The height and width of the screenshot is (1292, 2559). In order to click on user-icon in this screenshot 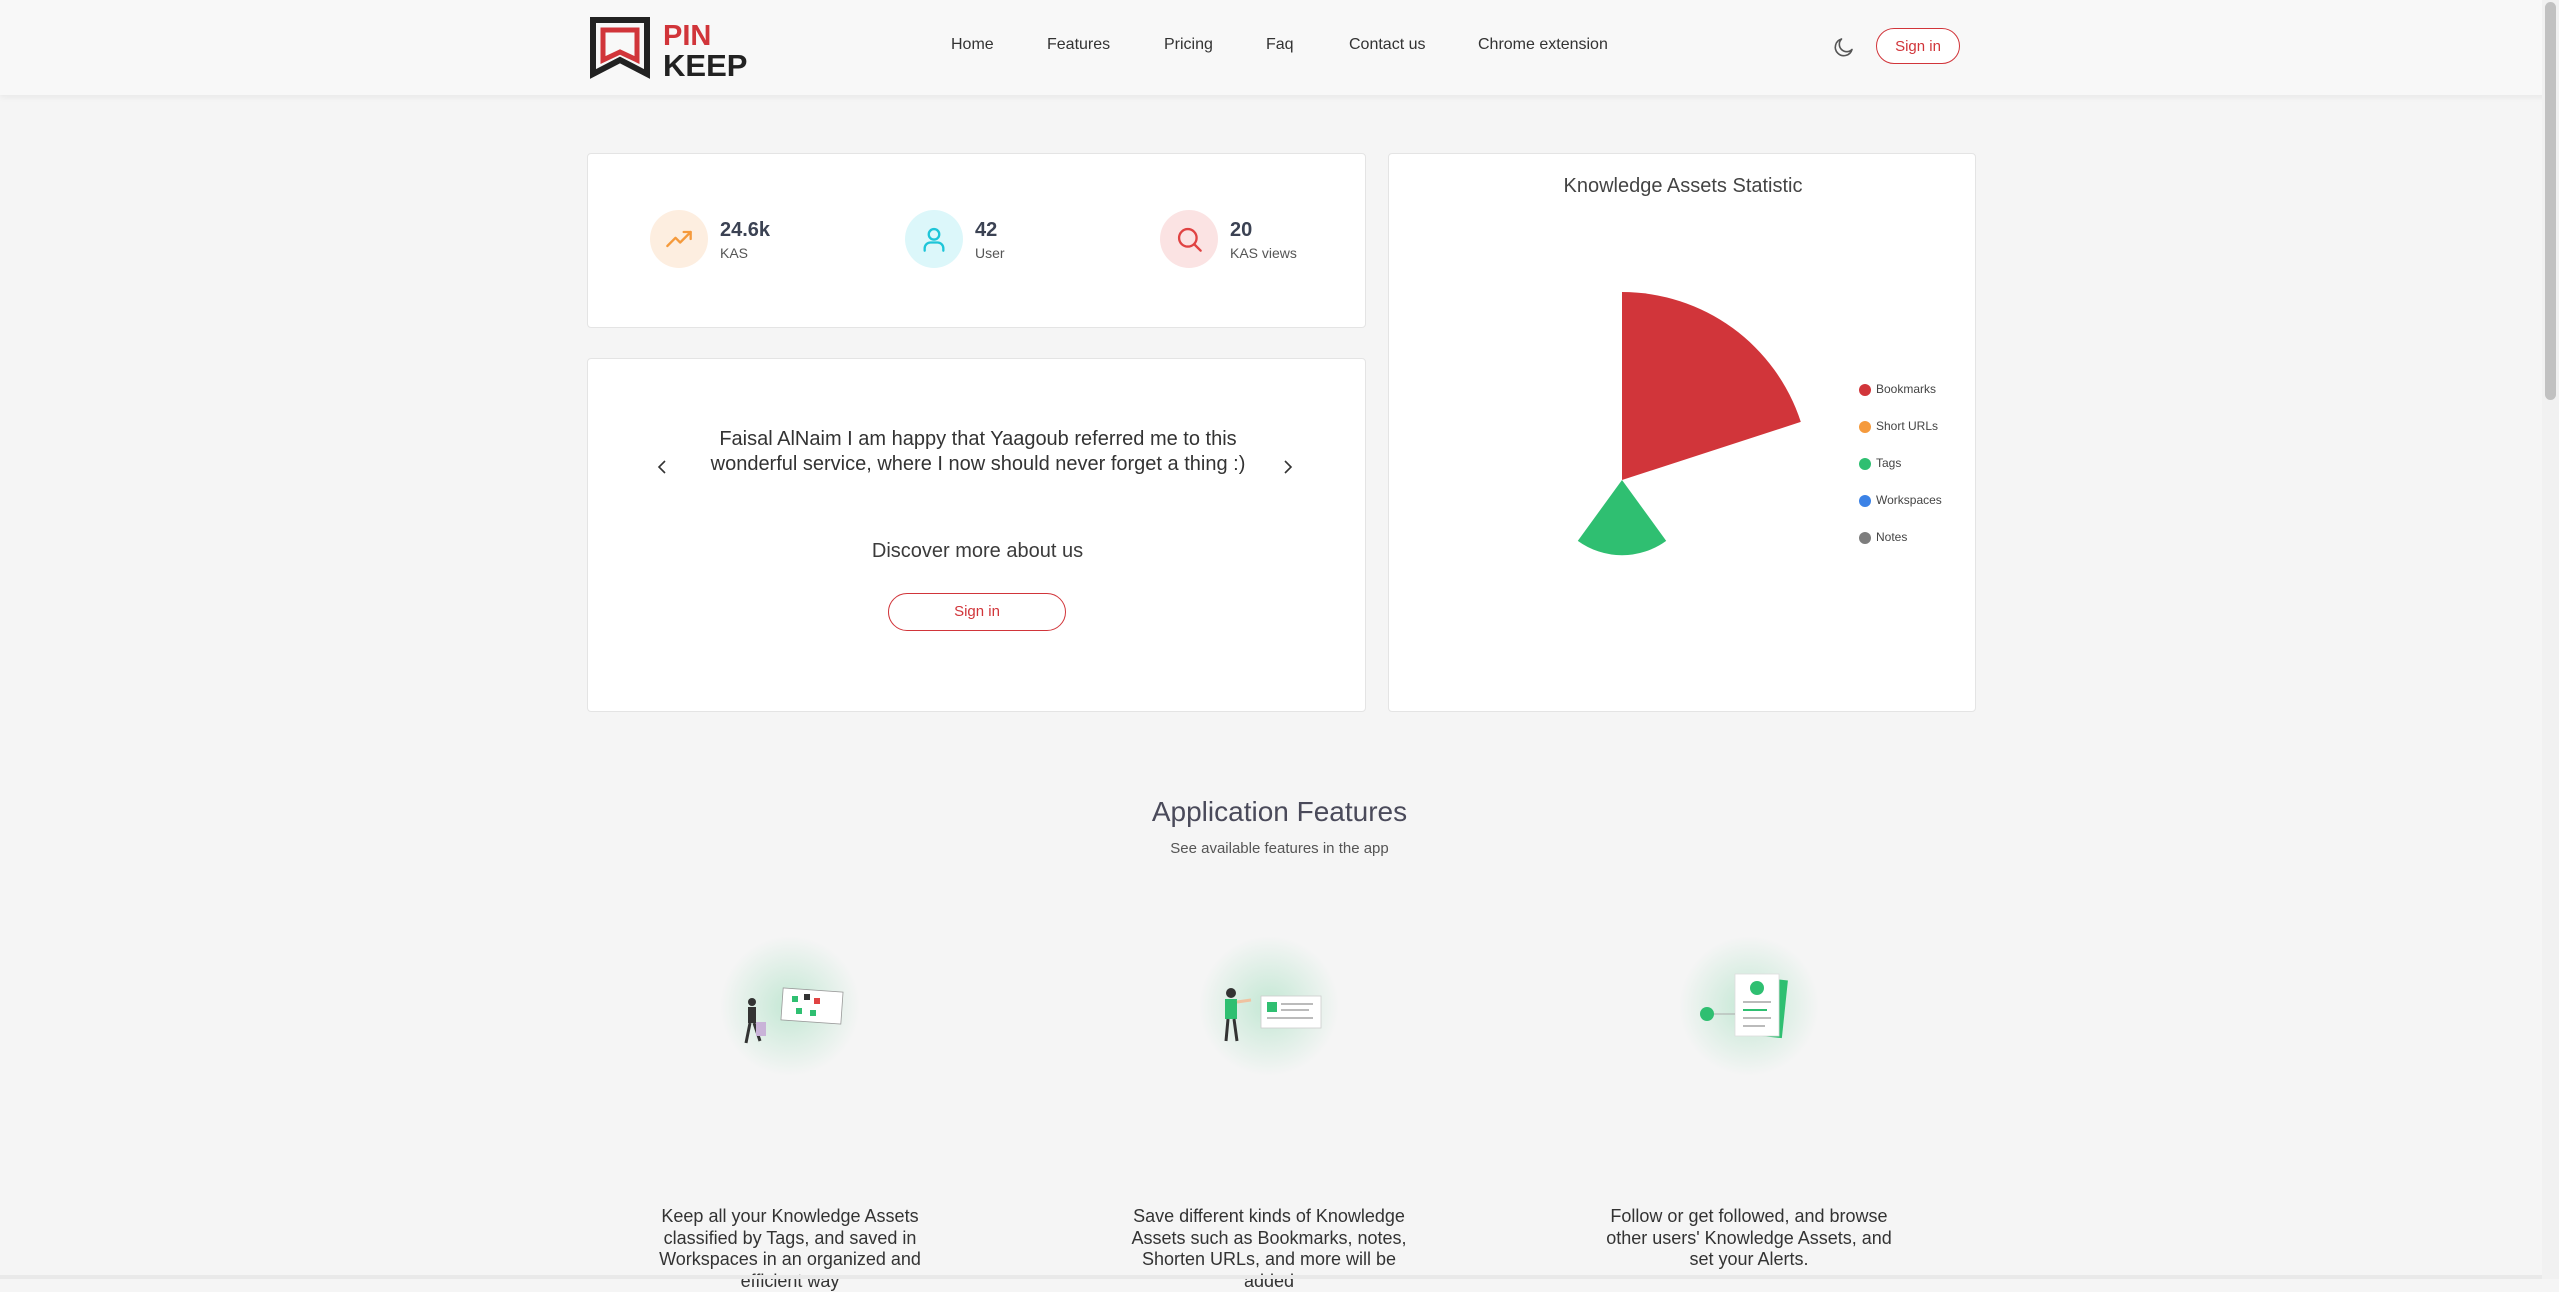, I will do `click(934, 239)`.